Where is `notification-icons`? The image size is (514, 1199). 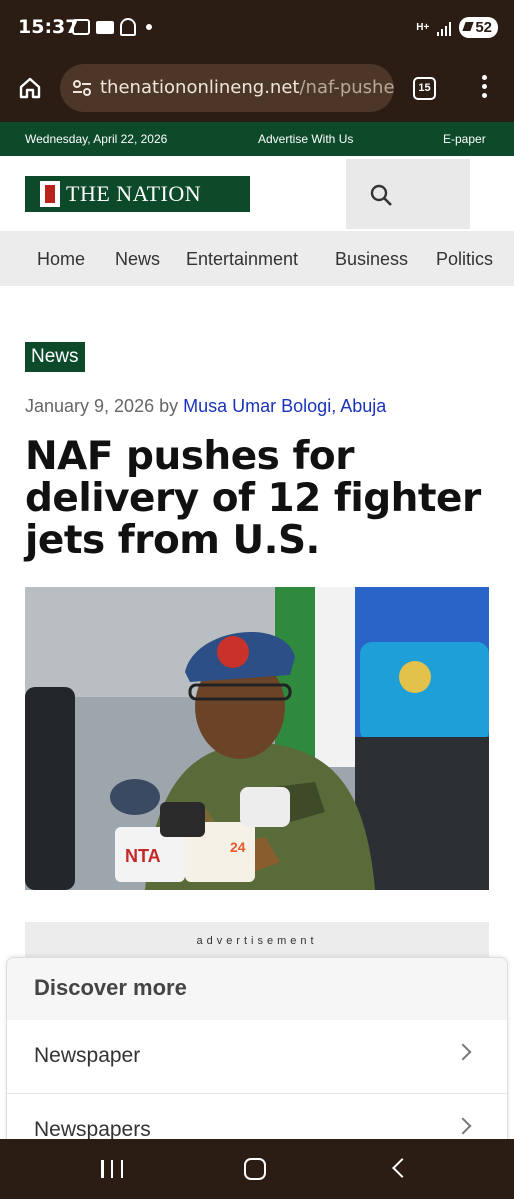
notification-icons is located at coordinates (112, 27).